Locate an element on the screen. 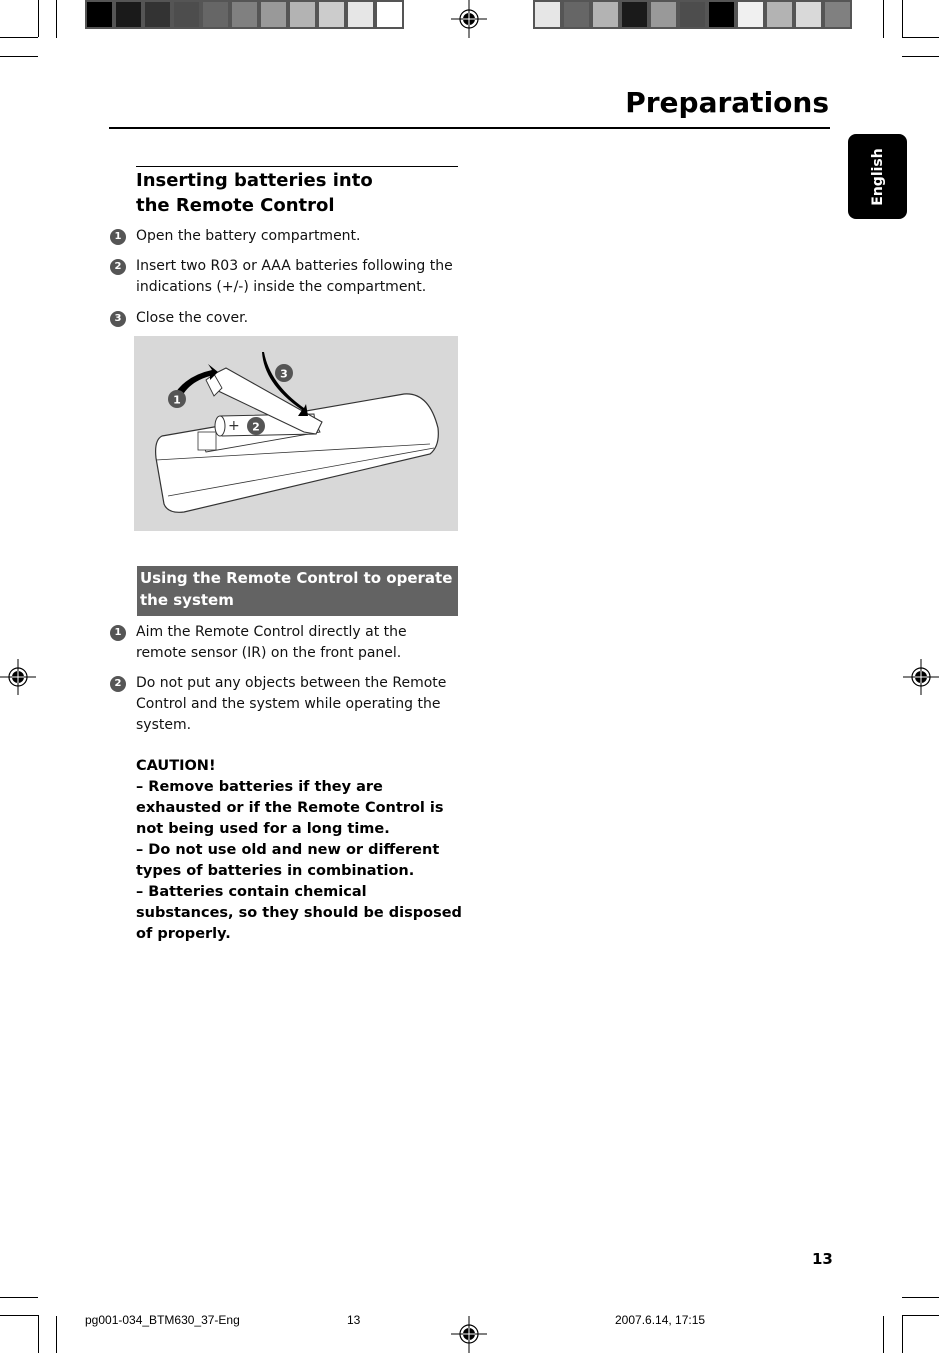 The height and width of the screenshot is (1354, 939). color-calibration-bar-left is located at coordinates (244, 14).